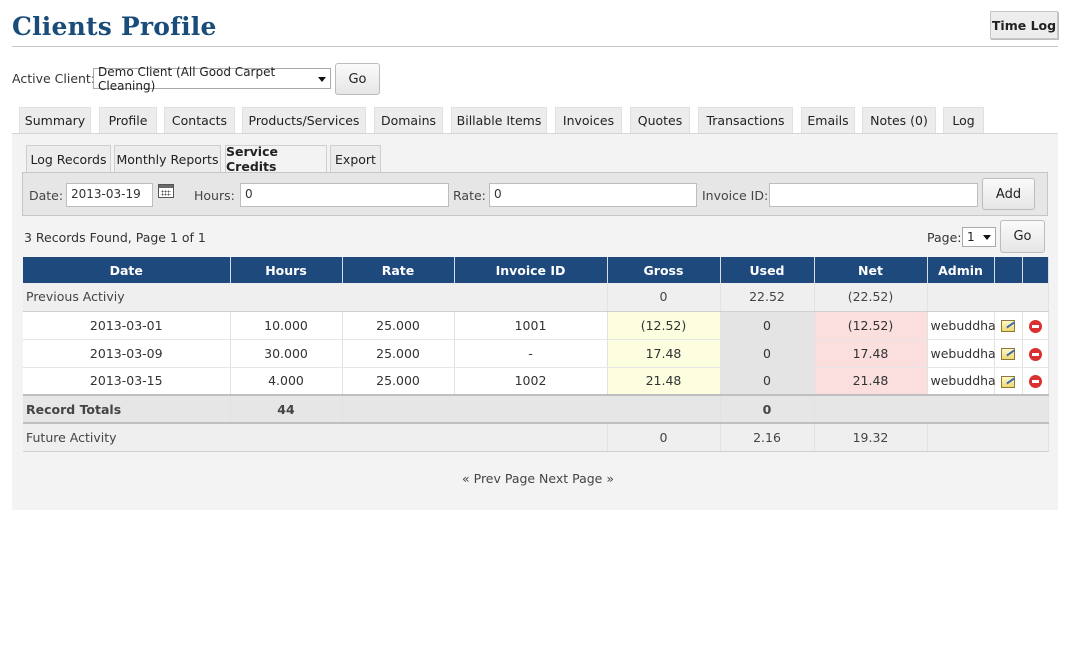 This screenshot has height=665, width=1069. I want to click on date-input: 2013-03-19, so click(109, 195).